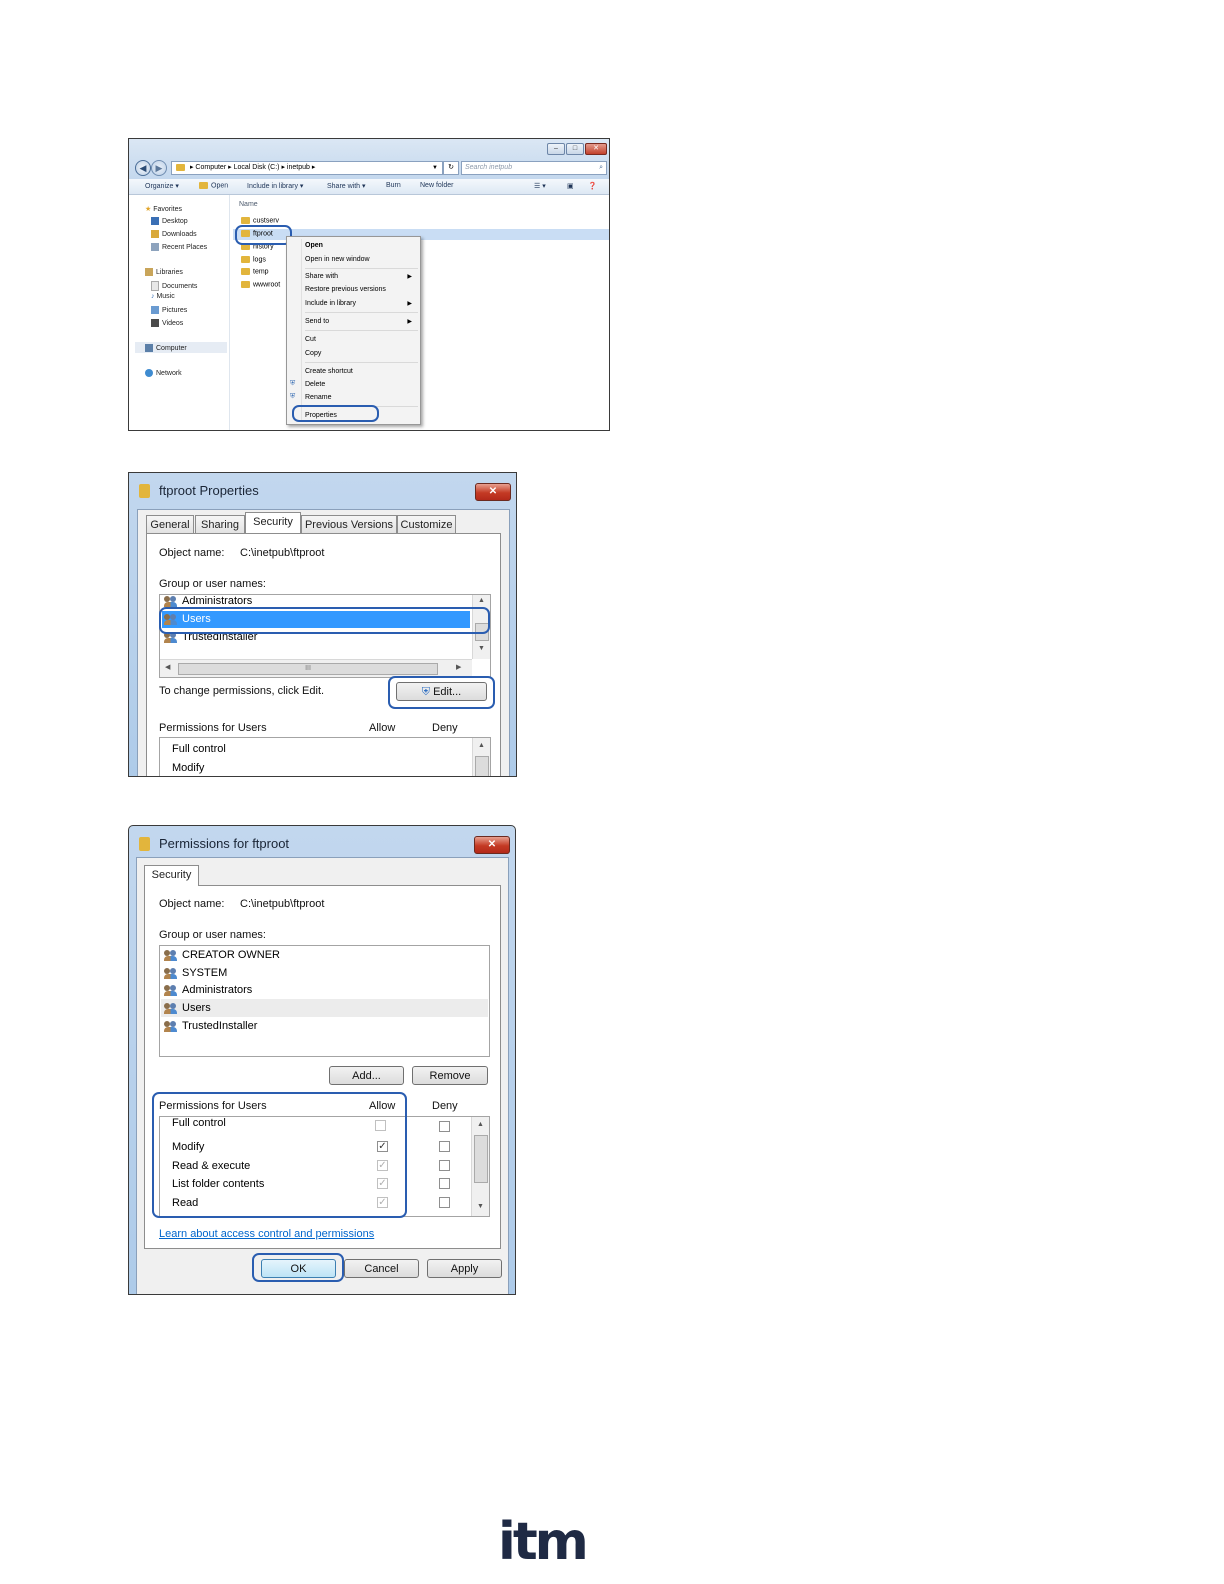 The image size is (1224, 1584). What do you see at coordinates (220, 524) in the screenshot?
I see `tab-sharing: Sharing` at bounding box center [220, 524].